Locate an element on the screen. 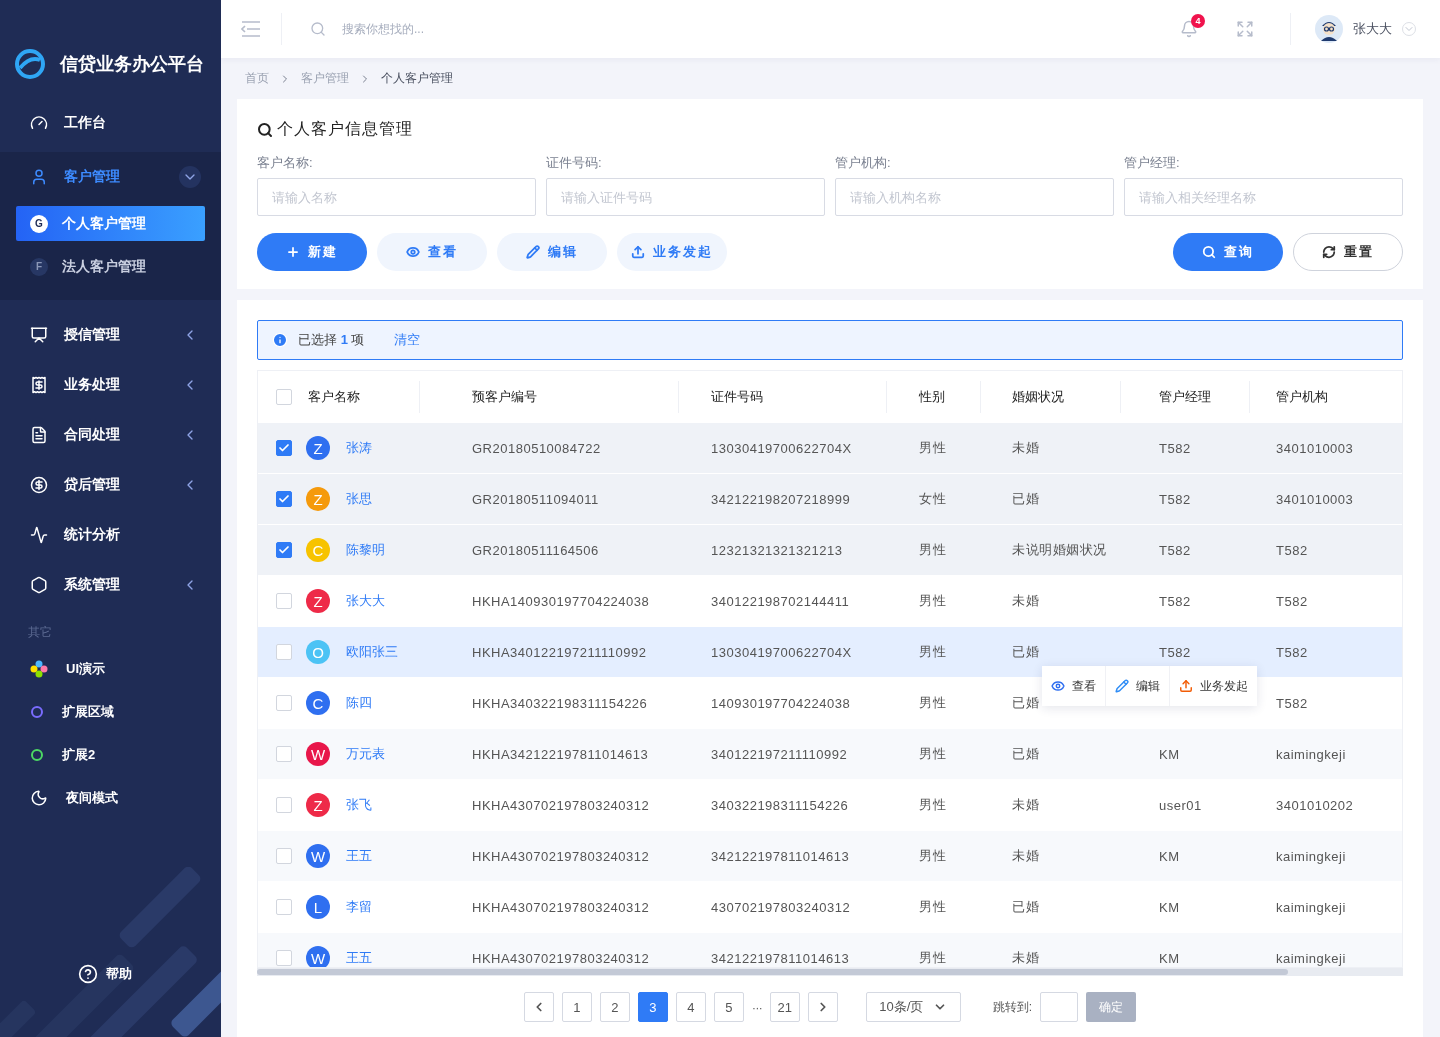  dots-icon is located at coordinates (39, 668).